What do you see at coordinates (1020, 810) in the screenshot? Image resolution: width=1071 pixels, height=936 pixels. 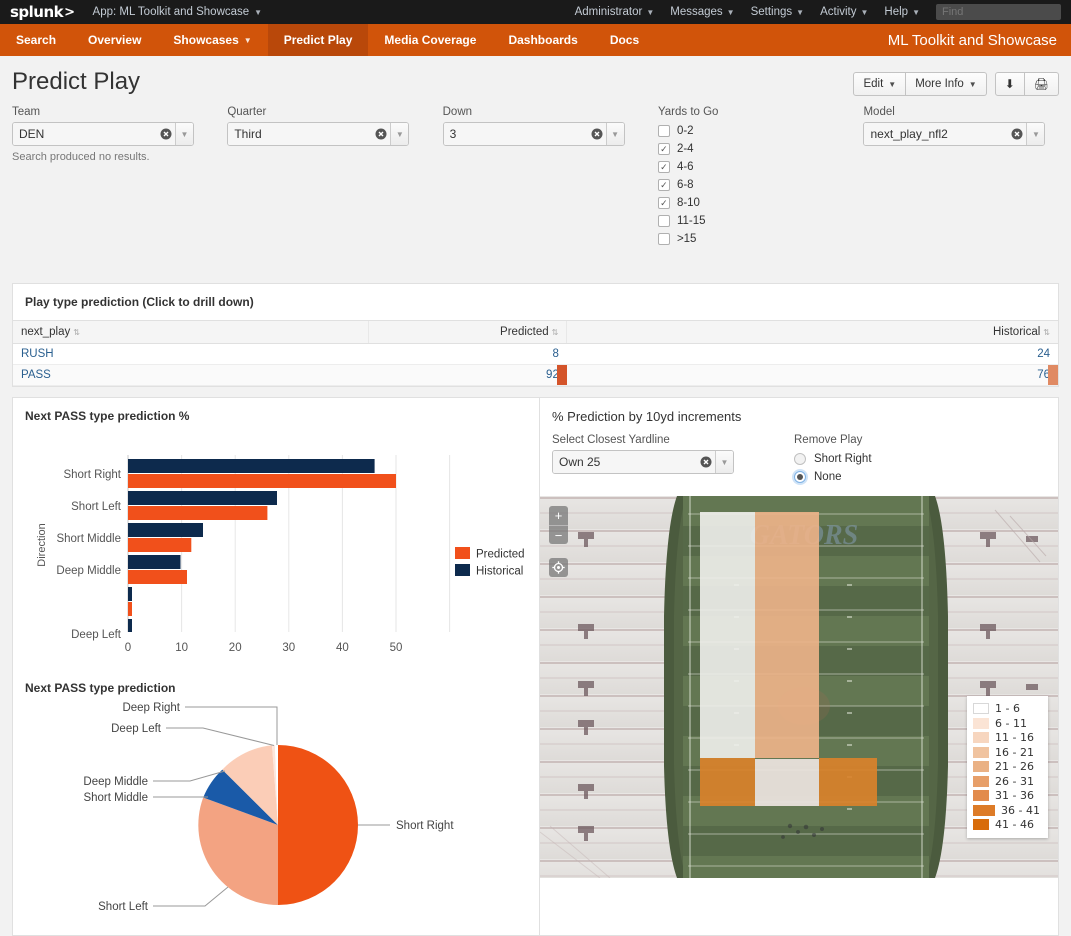 I see `legend-label: 36 - 41` at bounding box center [1020, 810].